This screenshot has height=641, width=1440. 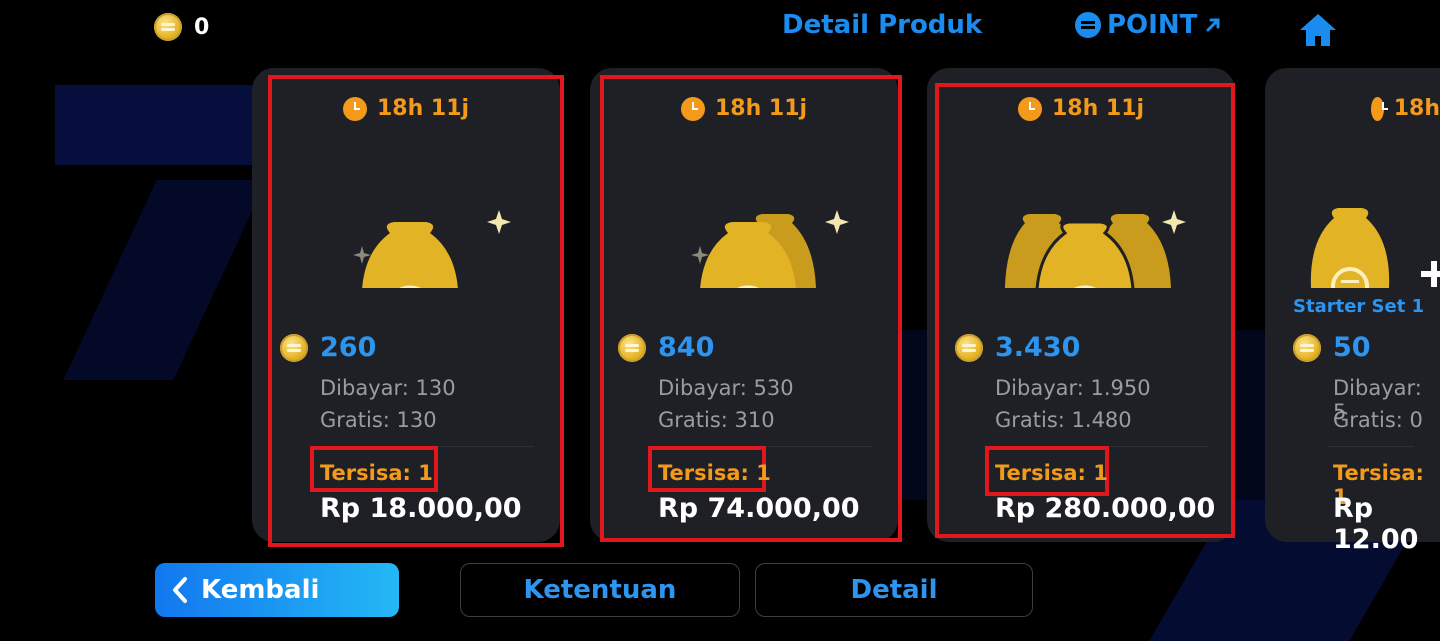 I want to click on page-title: Detail Produk, so click(x=882, y=25).